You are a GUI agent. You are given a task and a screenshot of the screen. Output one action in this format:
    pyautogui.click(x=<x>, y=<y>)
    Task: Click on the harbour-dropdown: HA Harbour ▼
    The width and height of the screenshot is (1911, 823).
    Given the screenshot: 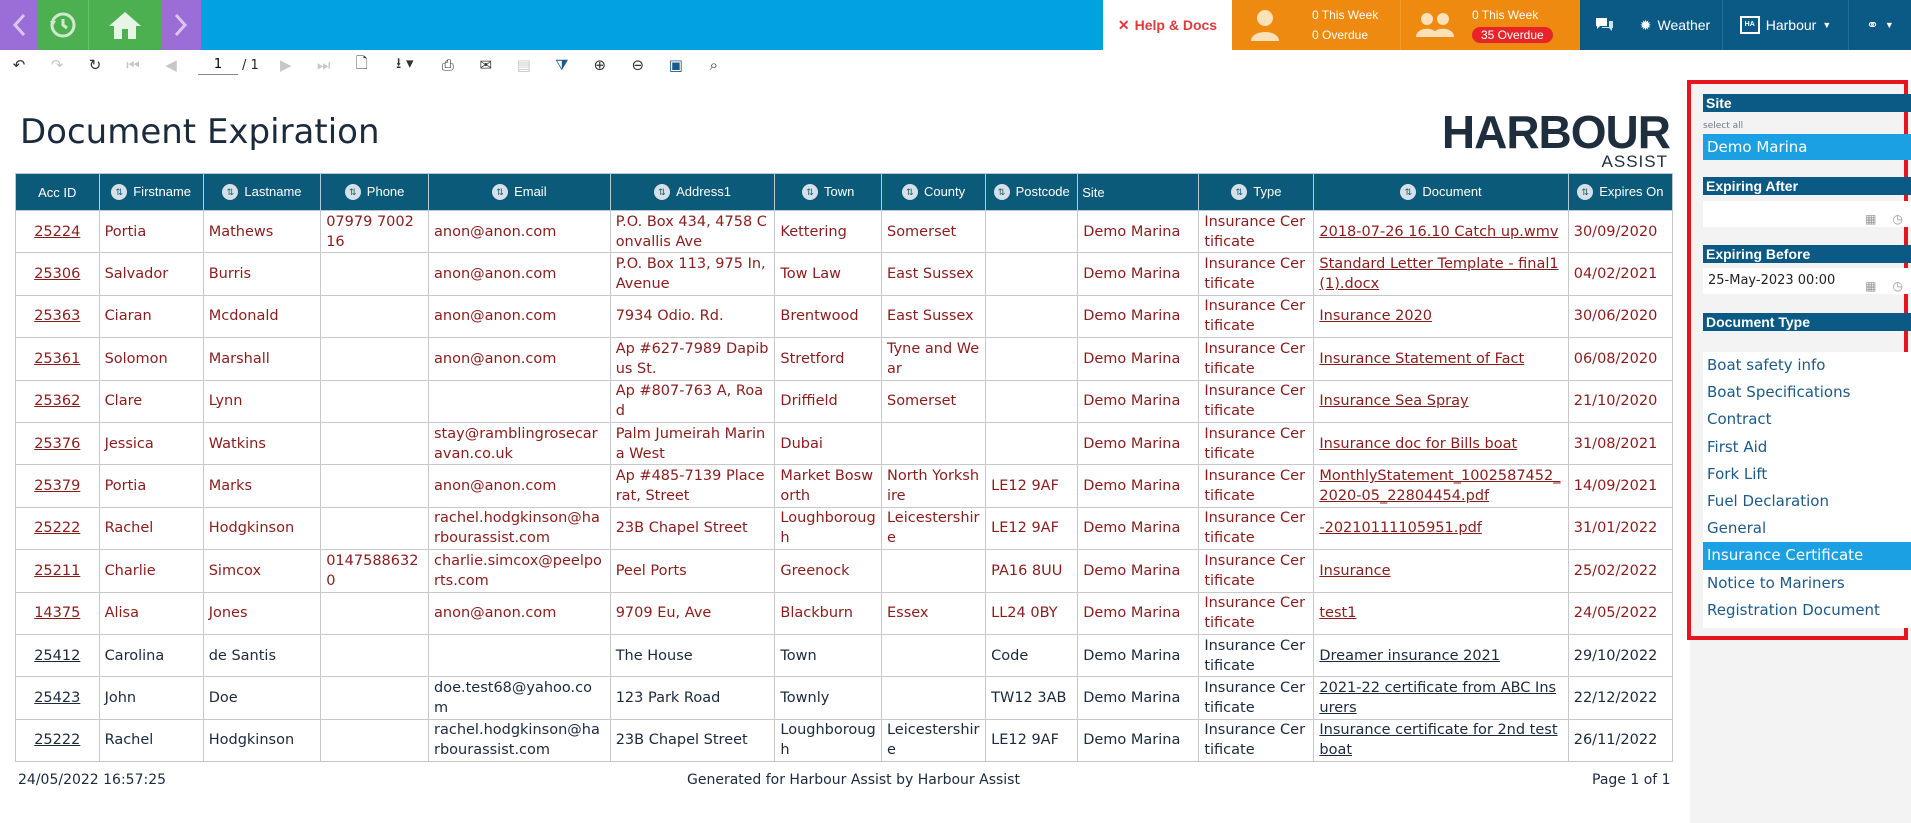 What is the action you would take?
    pyautogui.click(x=1785, y=25)
    